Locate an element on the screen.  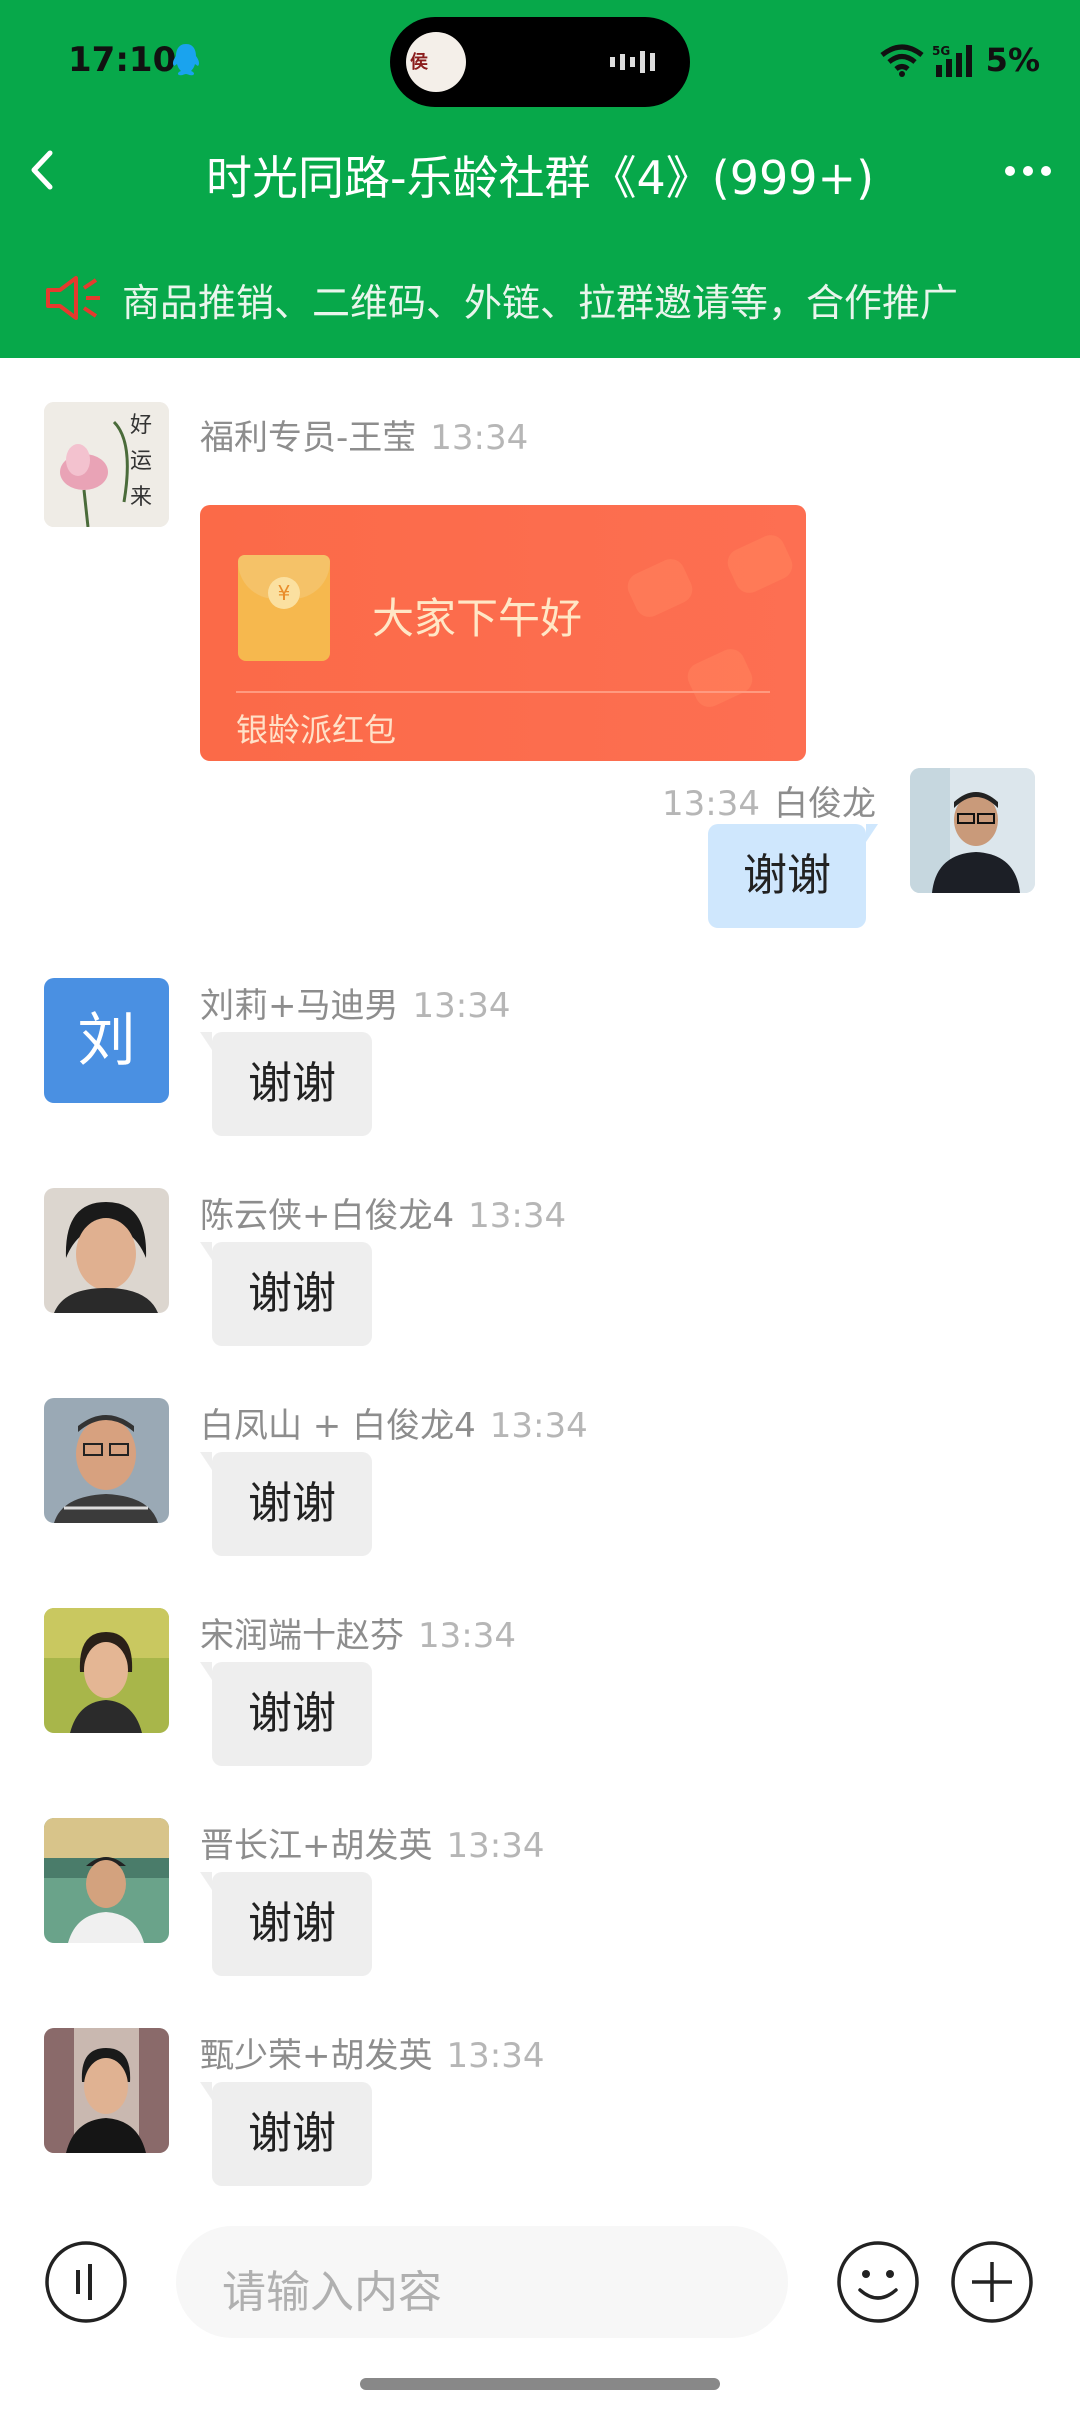
battery-level: 5% is located at coordinates (1012, 60).